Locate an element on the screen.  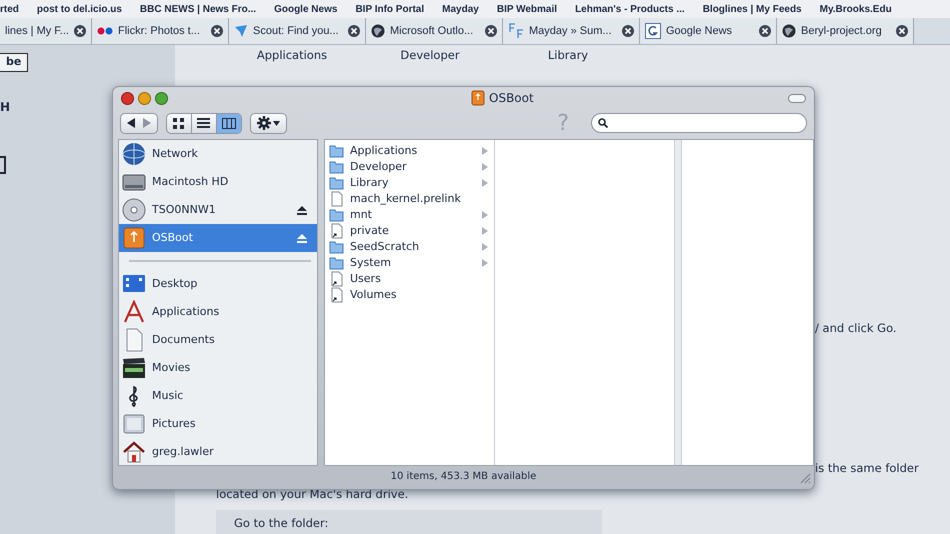
section-heading: H is located at coordinates (5, 107).